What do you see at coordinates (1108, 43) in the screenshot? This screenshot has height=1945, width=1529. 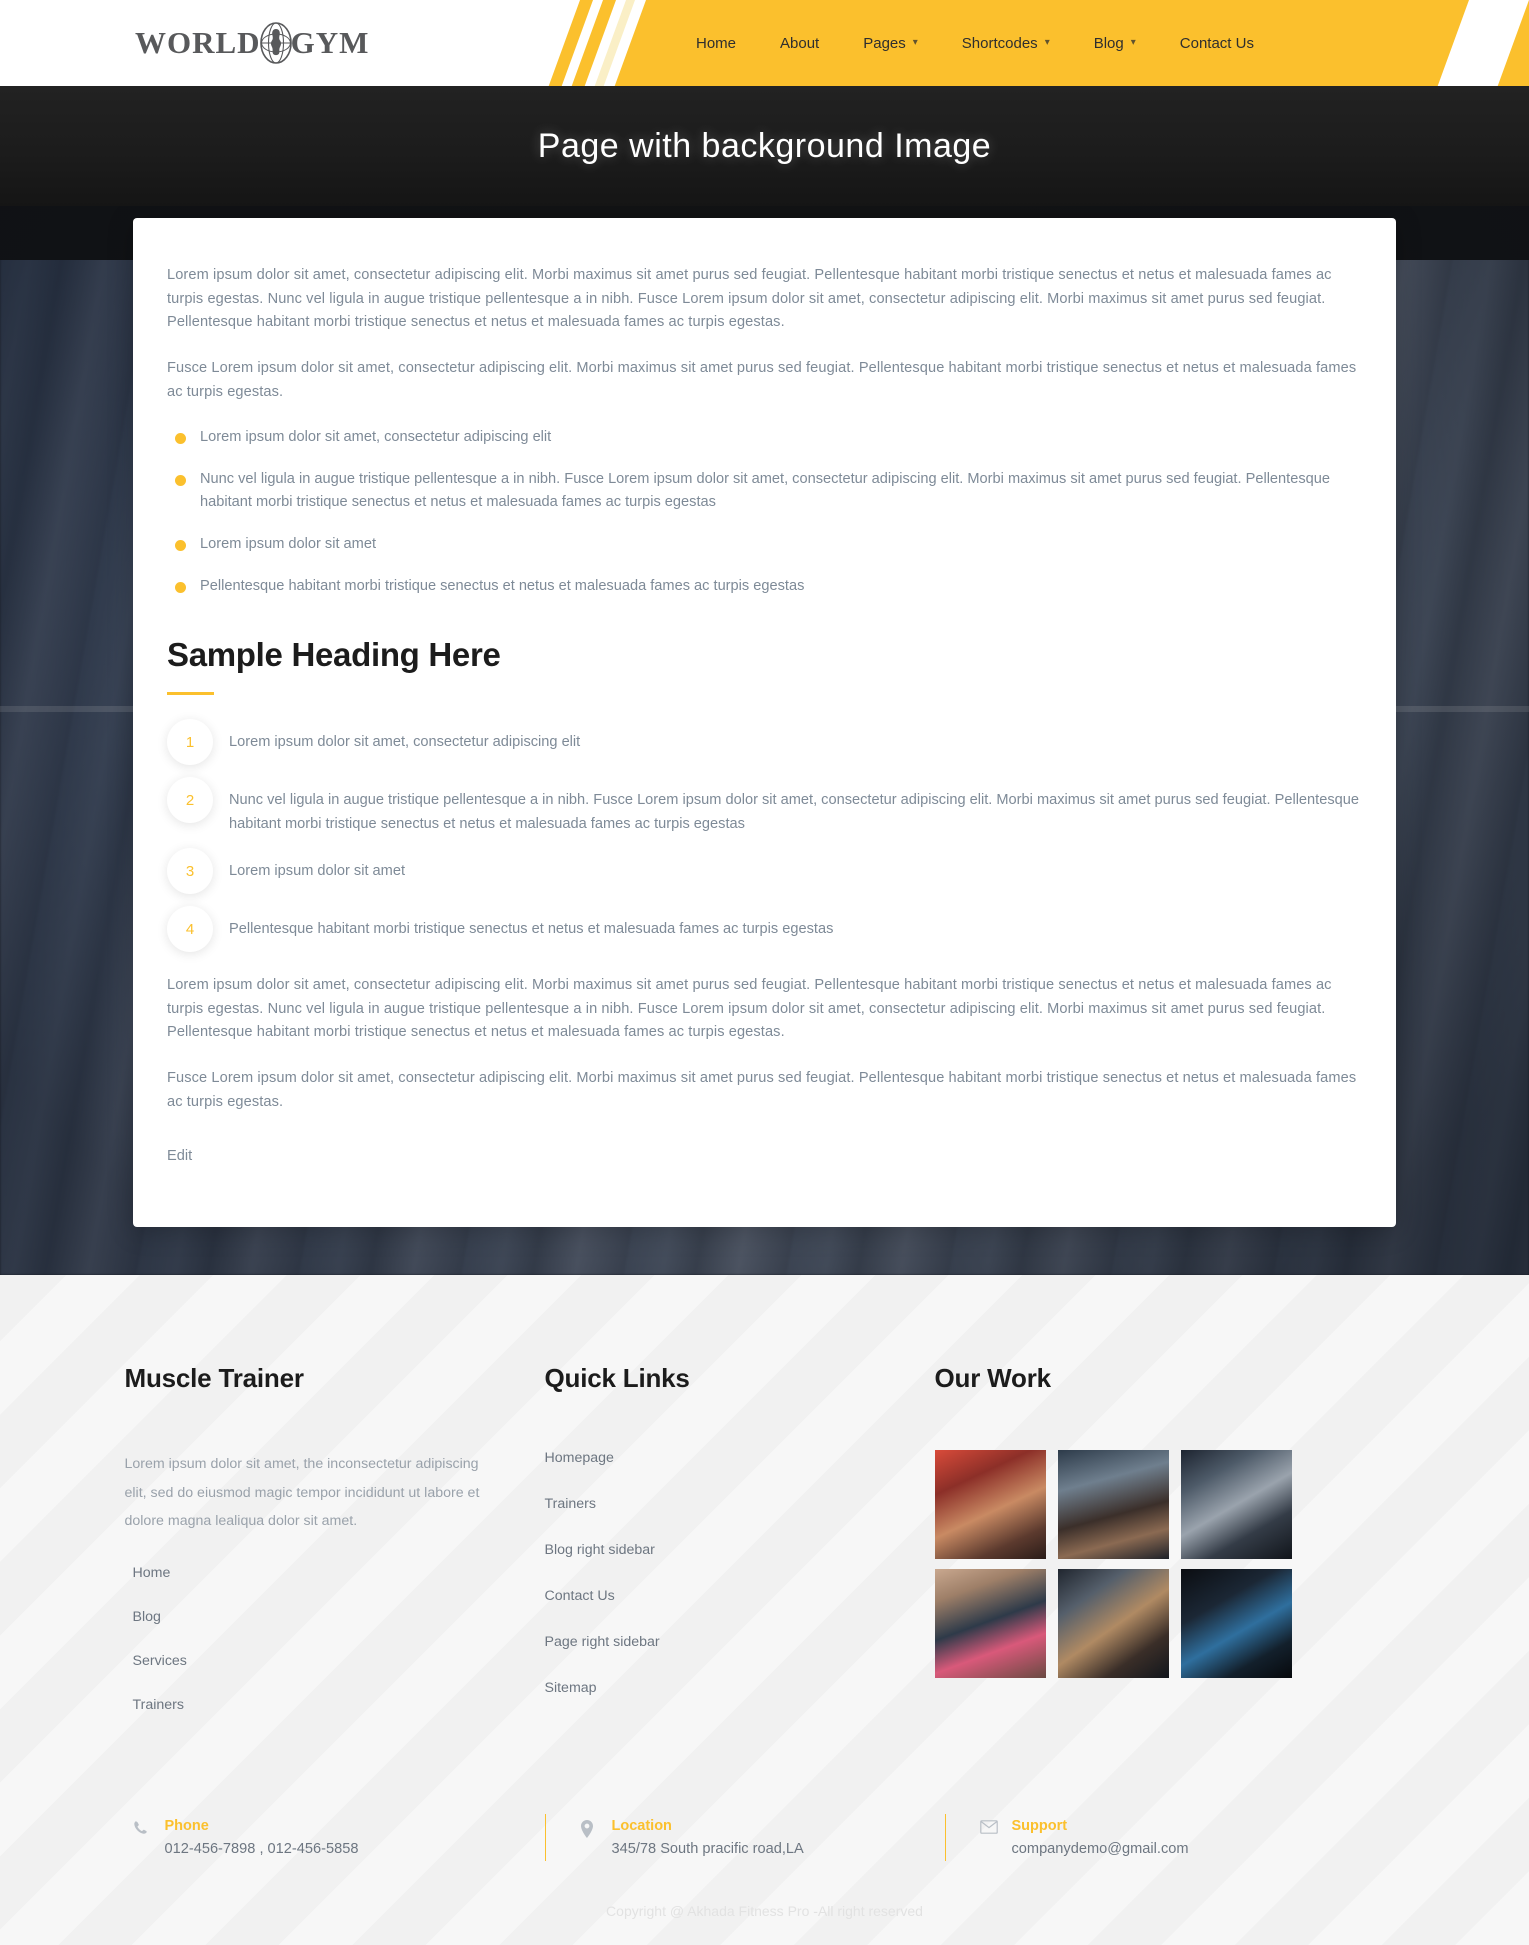 I see `nav-label: Blog` at bounding box center [1108, 43].